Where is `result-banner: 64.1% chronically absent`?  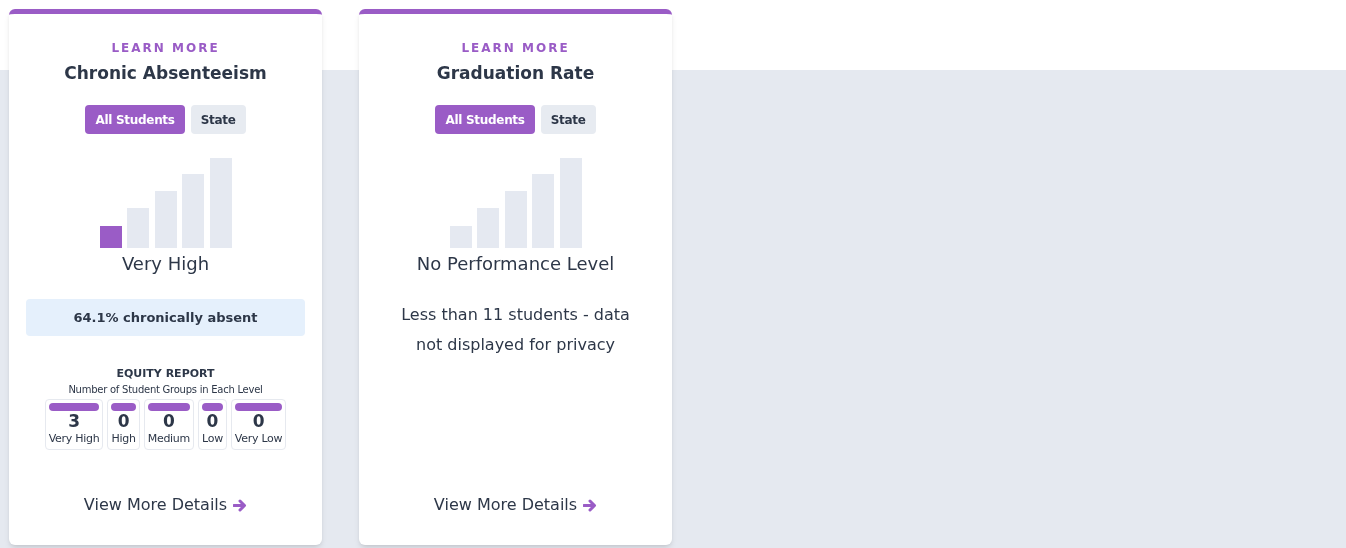
result-banner: 64.1% chronically absent is located at coordinates (165, 317).